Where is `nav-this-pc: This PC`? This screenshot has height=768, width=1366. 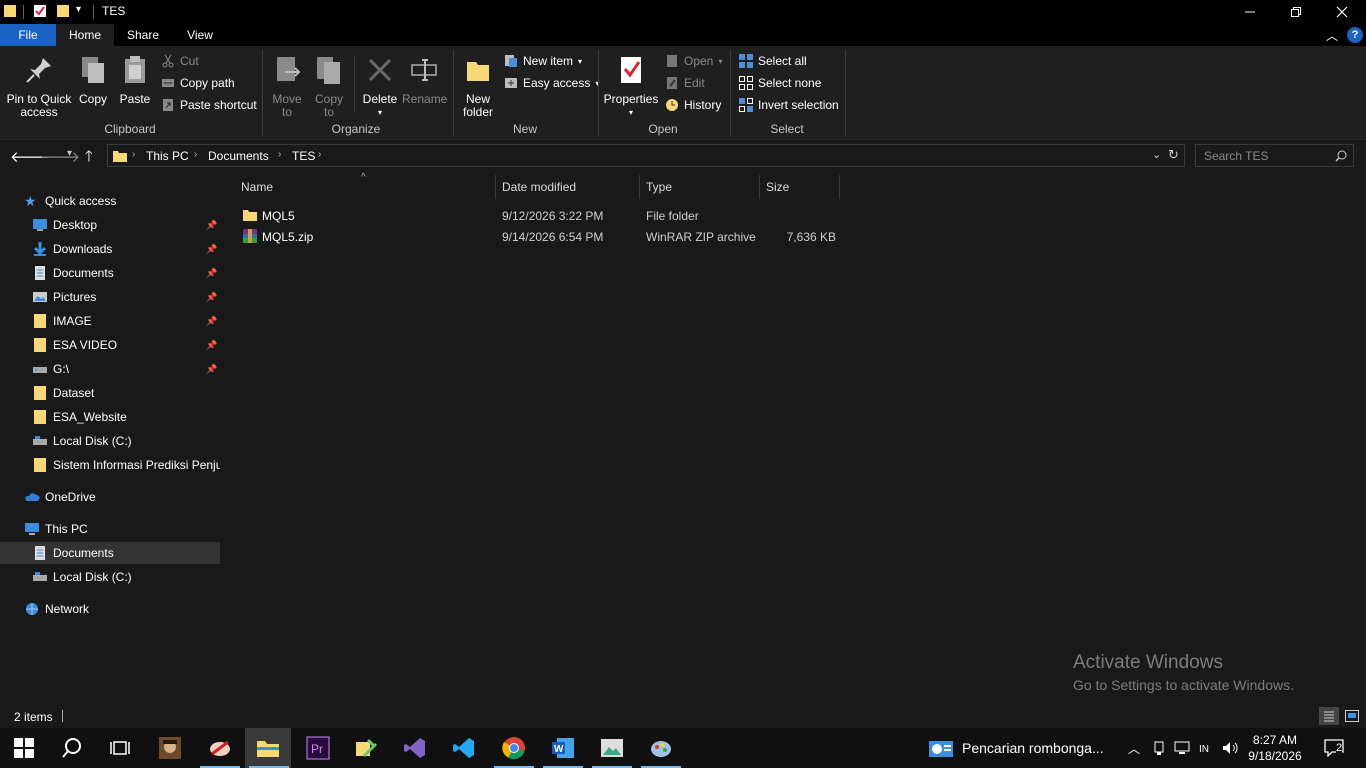 nav-this-pc: This PC is located at coordinates (110, 529).